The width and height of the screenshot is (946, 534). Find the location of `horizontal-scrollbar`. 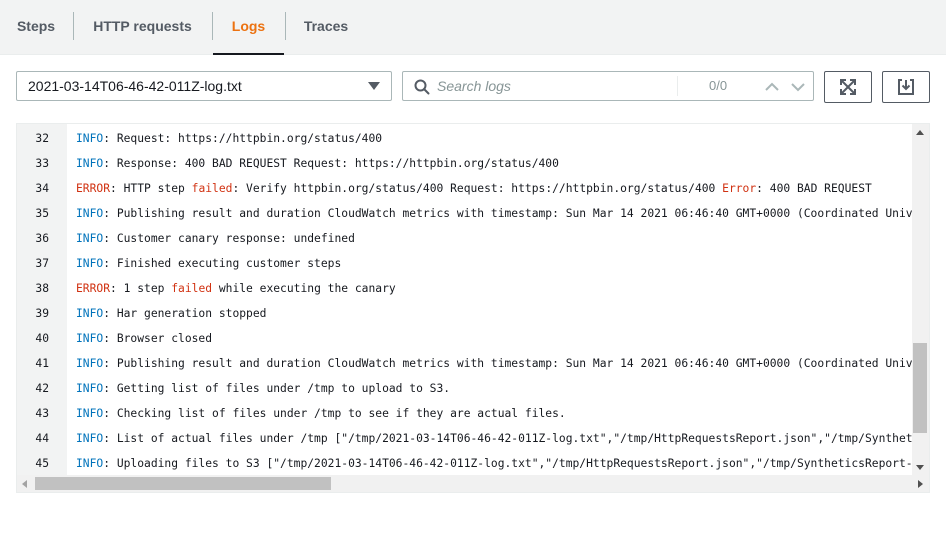

horizontal-scrollbar is located at coordinates (473, 483).